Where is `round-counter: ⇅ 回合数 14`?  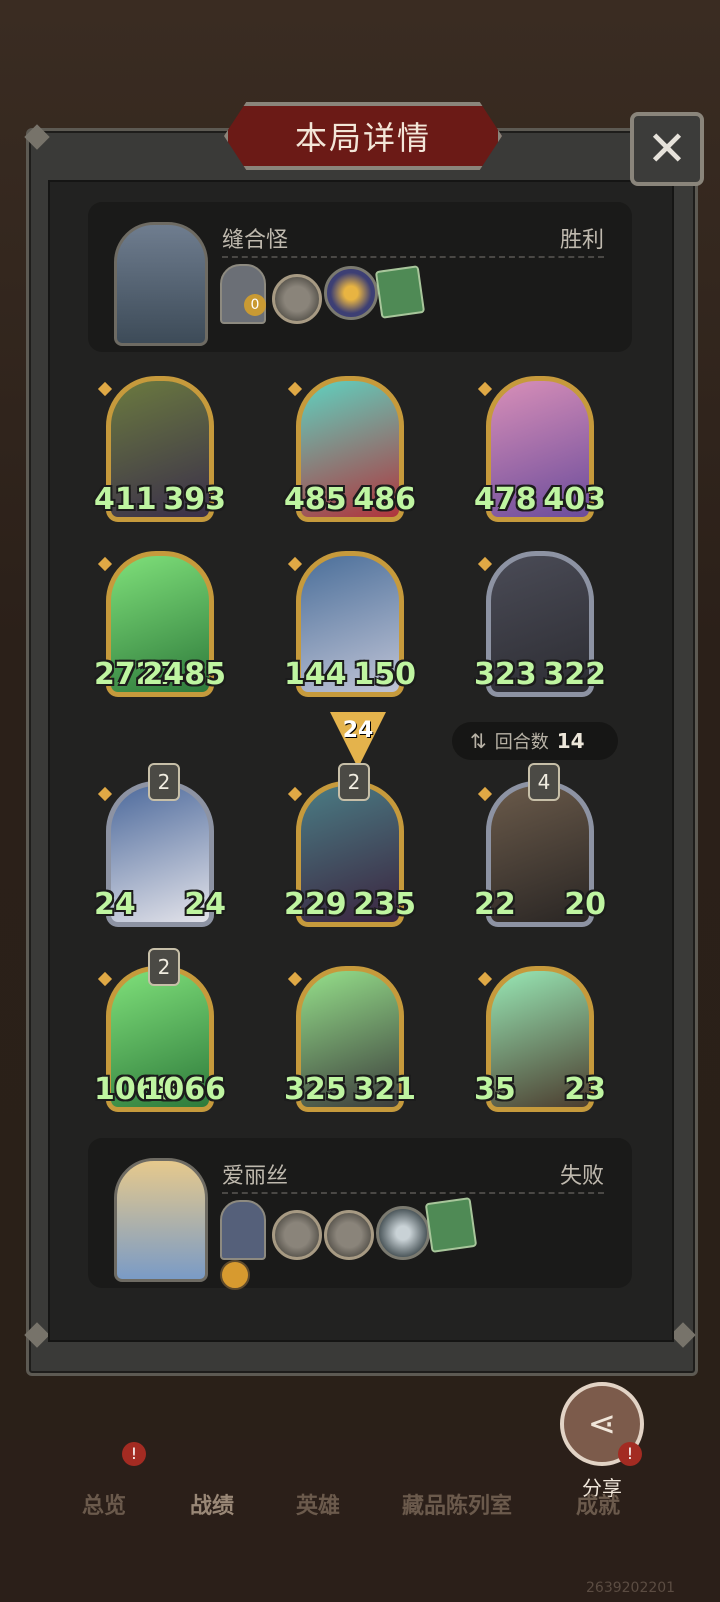
round-counter: ⇅ 回合数 14 is located at coordinates (535, 741).